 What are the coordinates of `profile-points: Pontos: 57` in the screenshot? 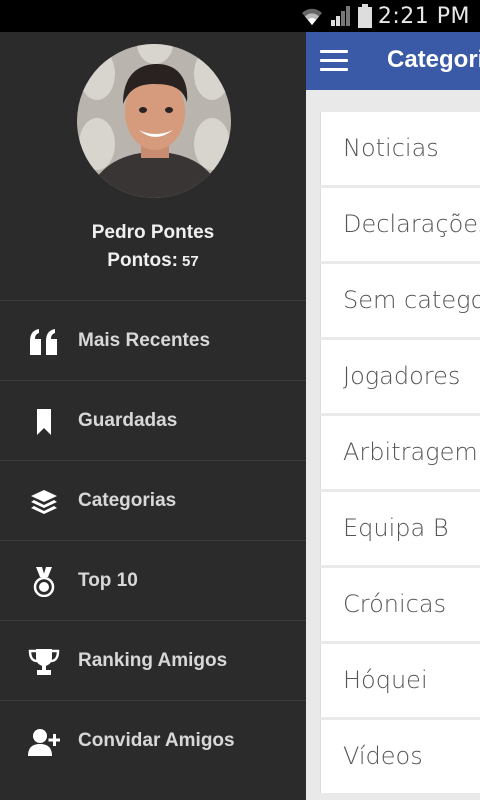 It's located at (153, 261).